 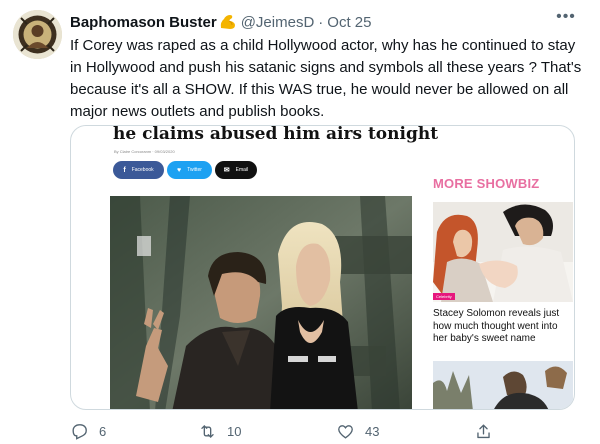 I want to click on facebook-share-button: f Facebook, so click(x=138, y=170).